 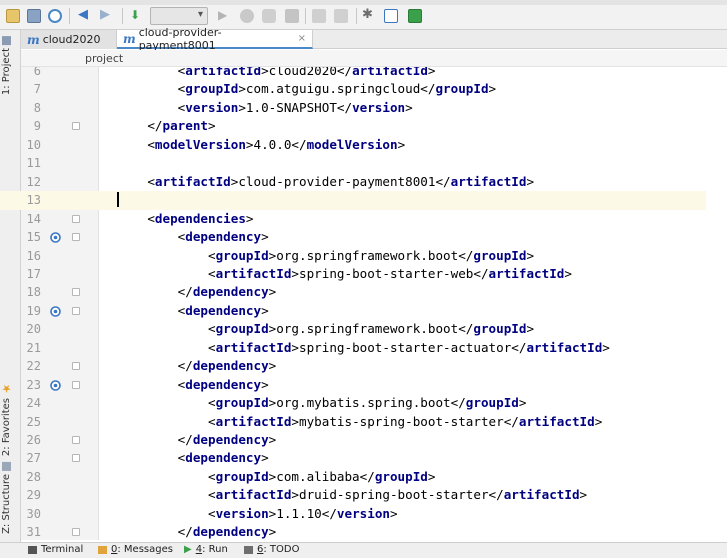 What do you see at coordinates (13, 16) in the screenshot?
I see `open-folder-icon` at bounding box center [13, 16].